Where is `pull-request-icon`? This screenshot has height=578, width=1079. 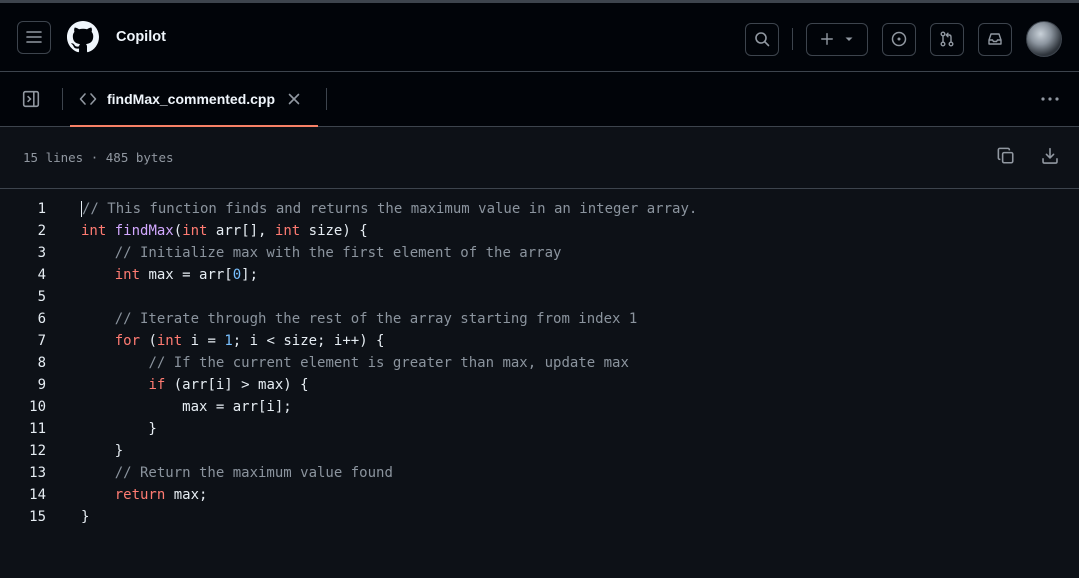
pull-request-icon is located at coordinates (947, 39).